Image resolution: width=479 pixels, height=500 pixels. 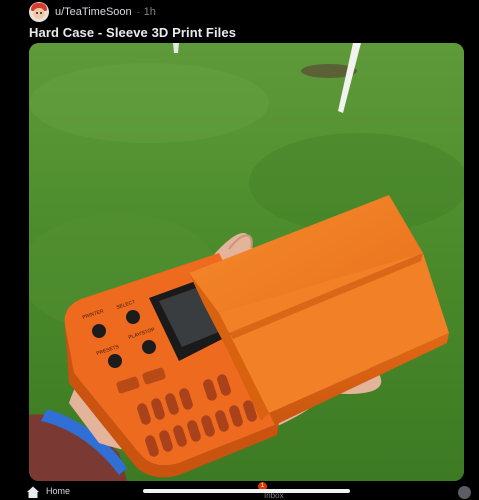 What do you see at coordinates (58, 491) in the screenshot?
I see `nav-home-label: Home` at bounding box center [58, 491].